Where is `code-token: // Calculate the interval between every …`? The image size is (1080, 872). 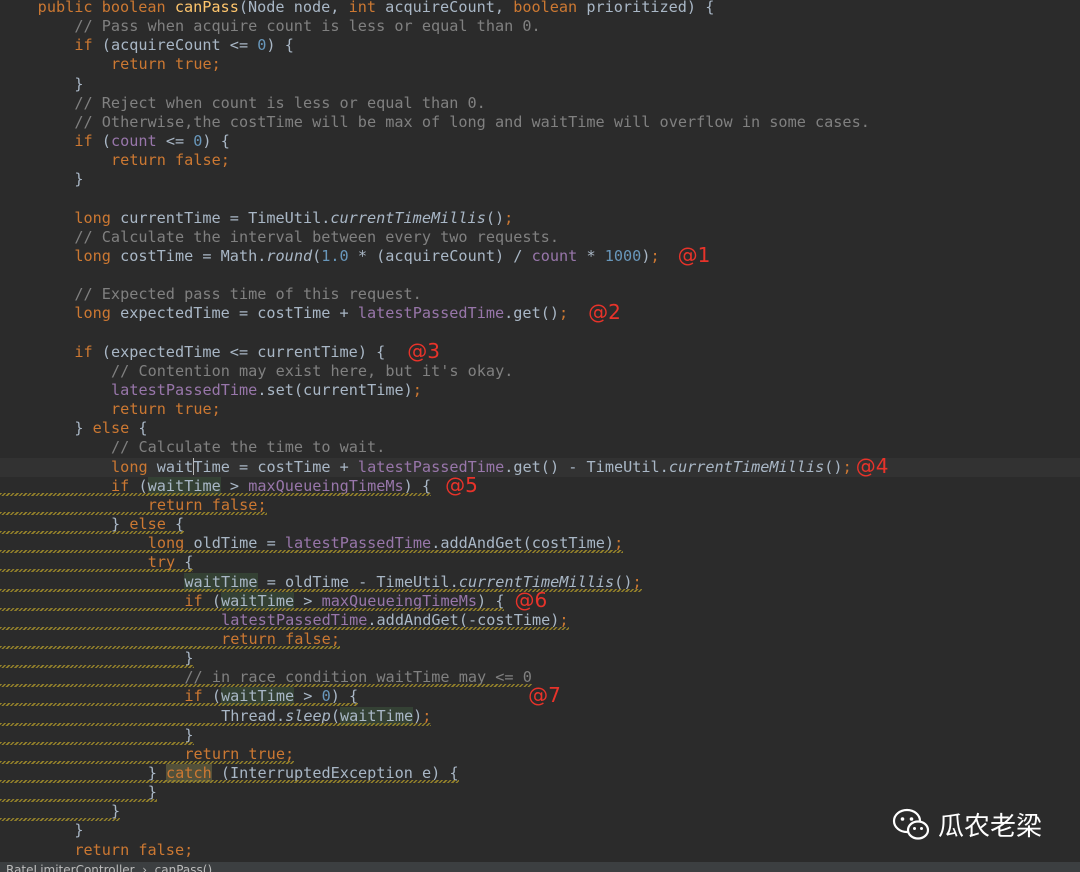 code-token: // Calculate the interval between every … is located at coordinates (316, 236).